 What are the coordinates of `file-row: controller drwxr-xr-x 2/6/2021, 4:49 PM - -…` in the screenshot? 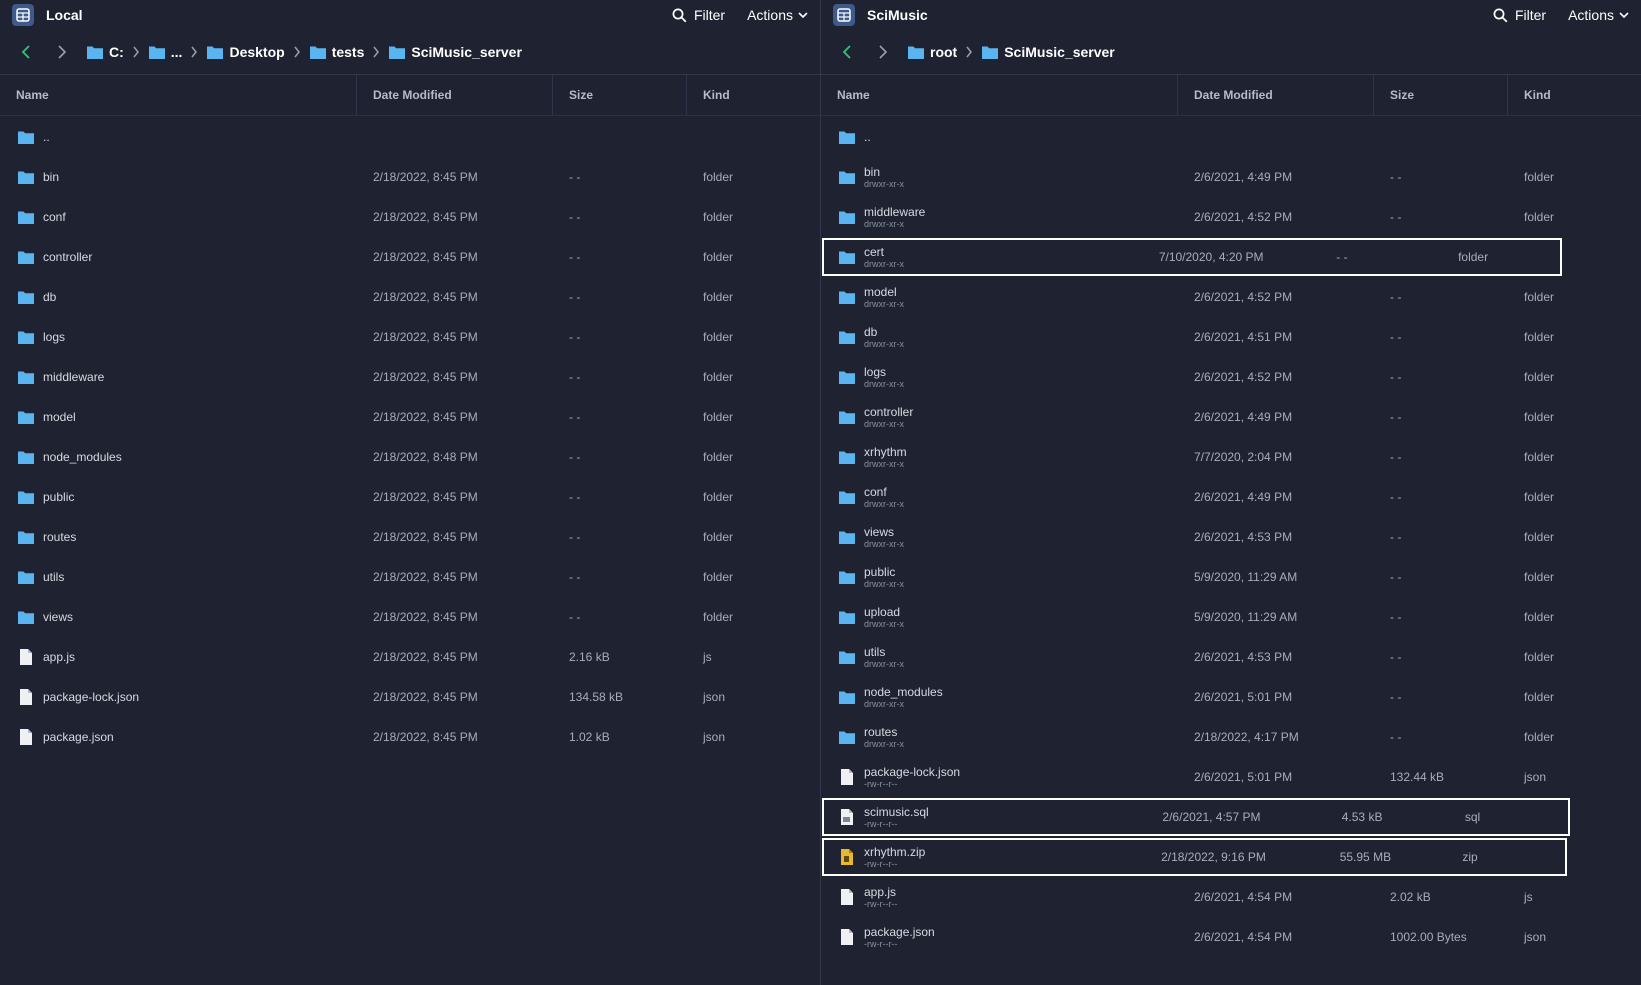 It's located at (1231, 417).